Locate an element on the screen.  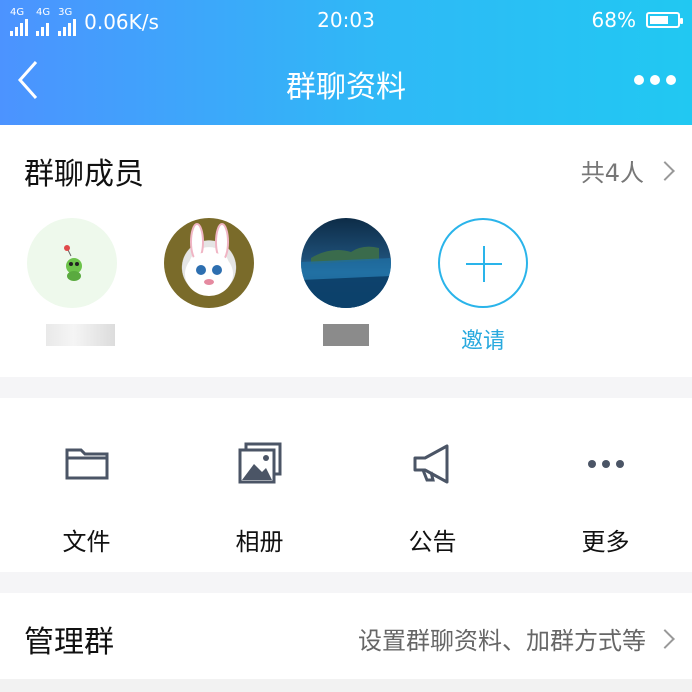
tool-more: 更多 is located at coordinates (605, 485).